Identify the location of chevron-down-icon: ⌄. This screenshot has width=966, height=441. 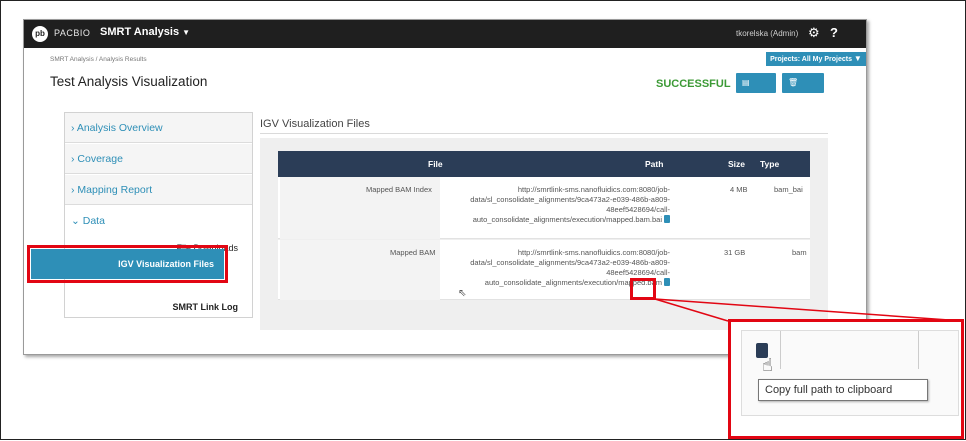
(75, 221).